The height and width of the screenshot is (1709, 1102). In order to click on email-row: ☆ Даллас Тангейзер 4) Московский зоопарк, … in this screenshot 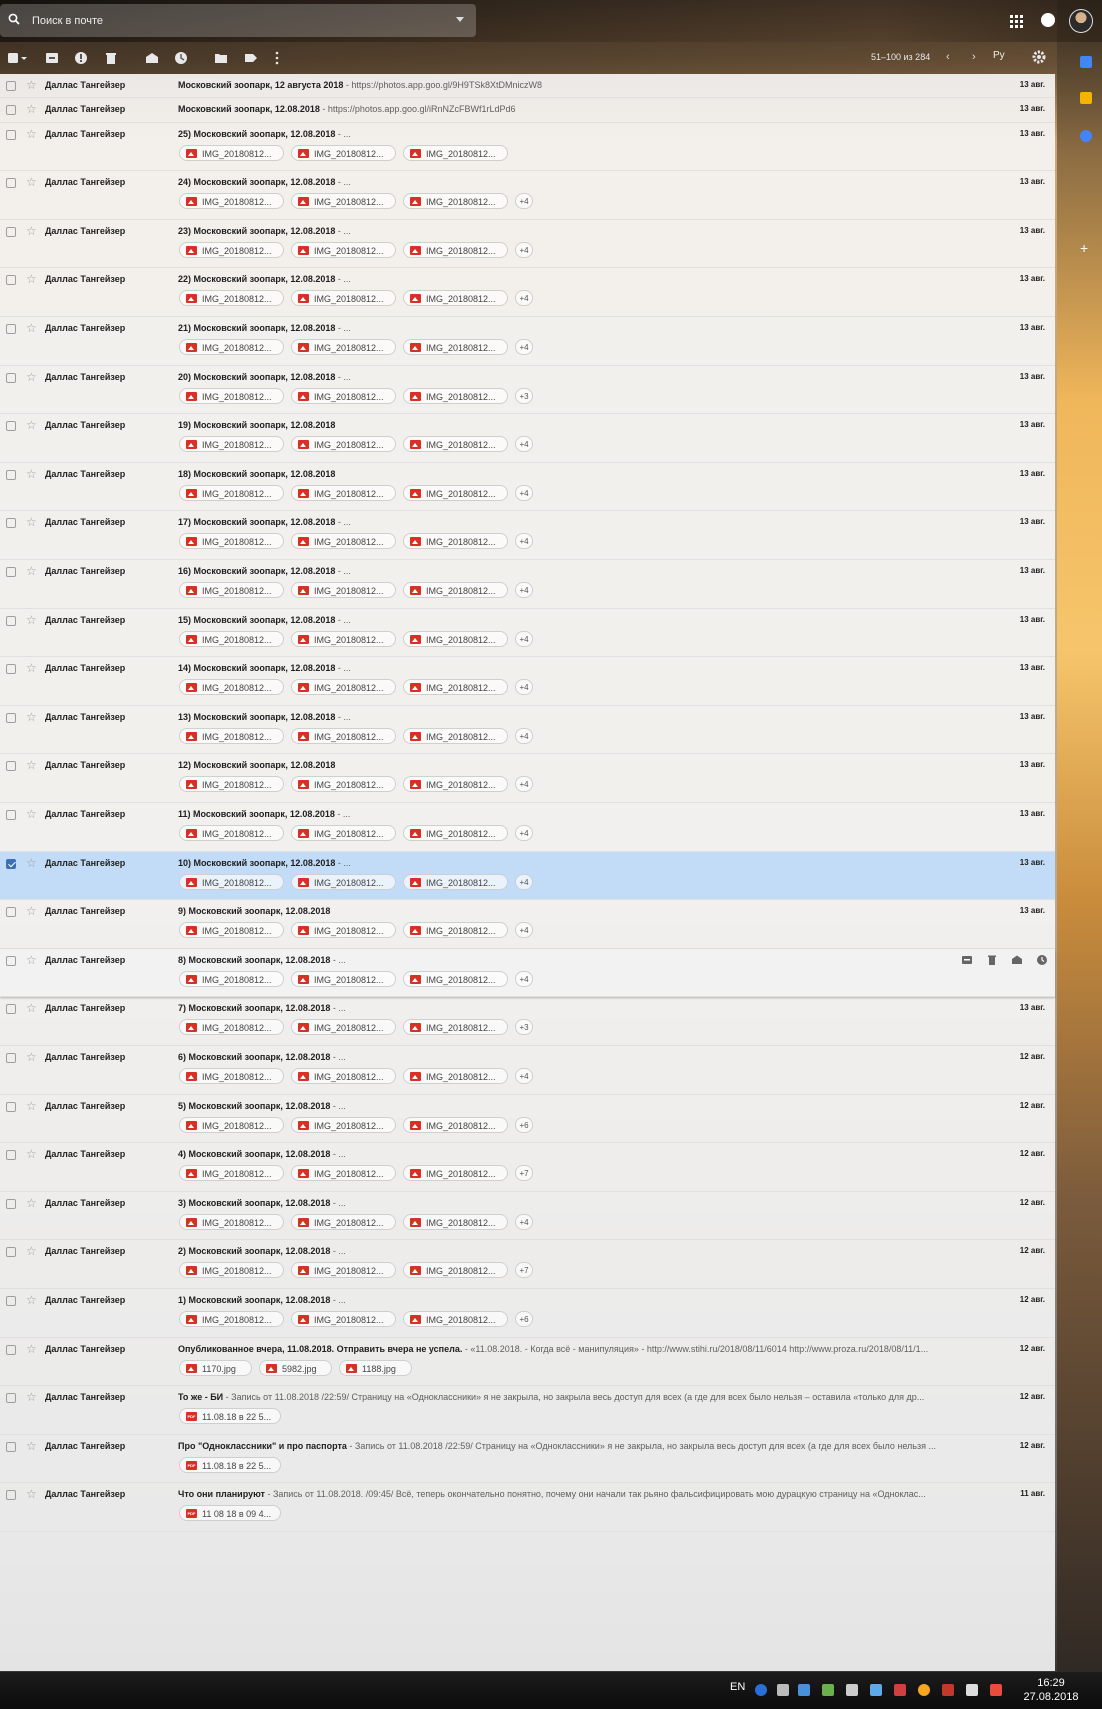, I will do `click(527, 1167)`.